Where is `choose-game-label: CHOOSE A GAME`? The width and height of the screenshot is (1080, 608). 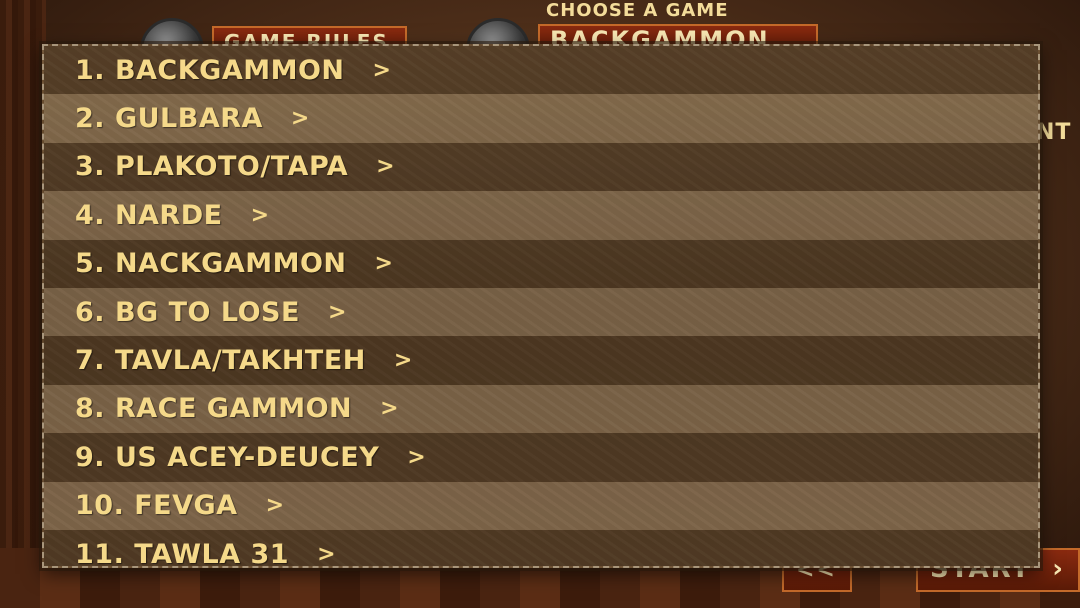 choose-game-label: CHOOSE A GAME is located at coordinates (637, 10).